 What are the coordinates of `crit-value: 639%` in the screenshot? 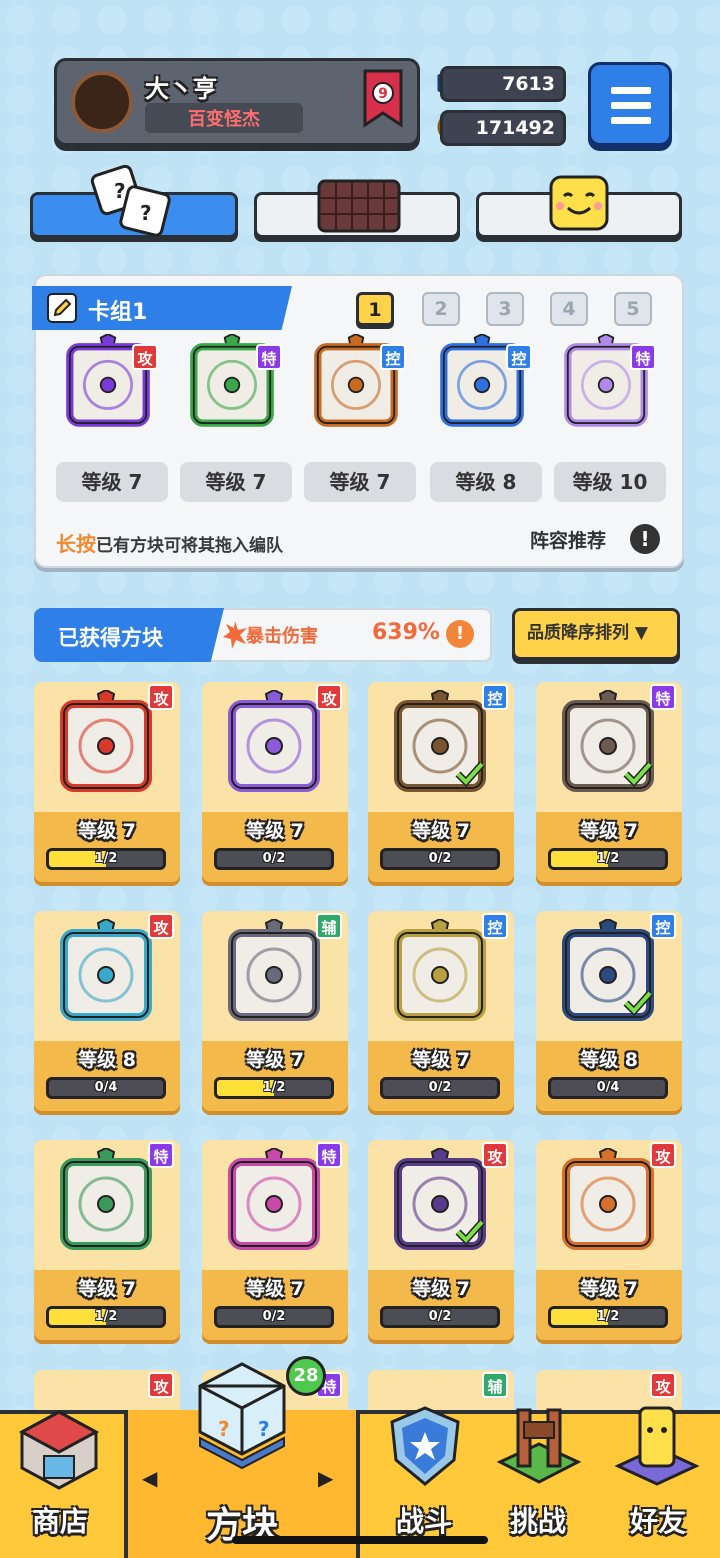 It's located at (406, 632).